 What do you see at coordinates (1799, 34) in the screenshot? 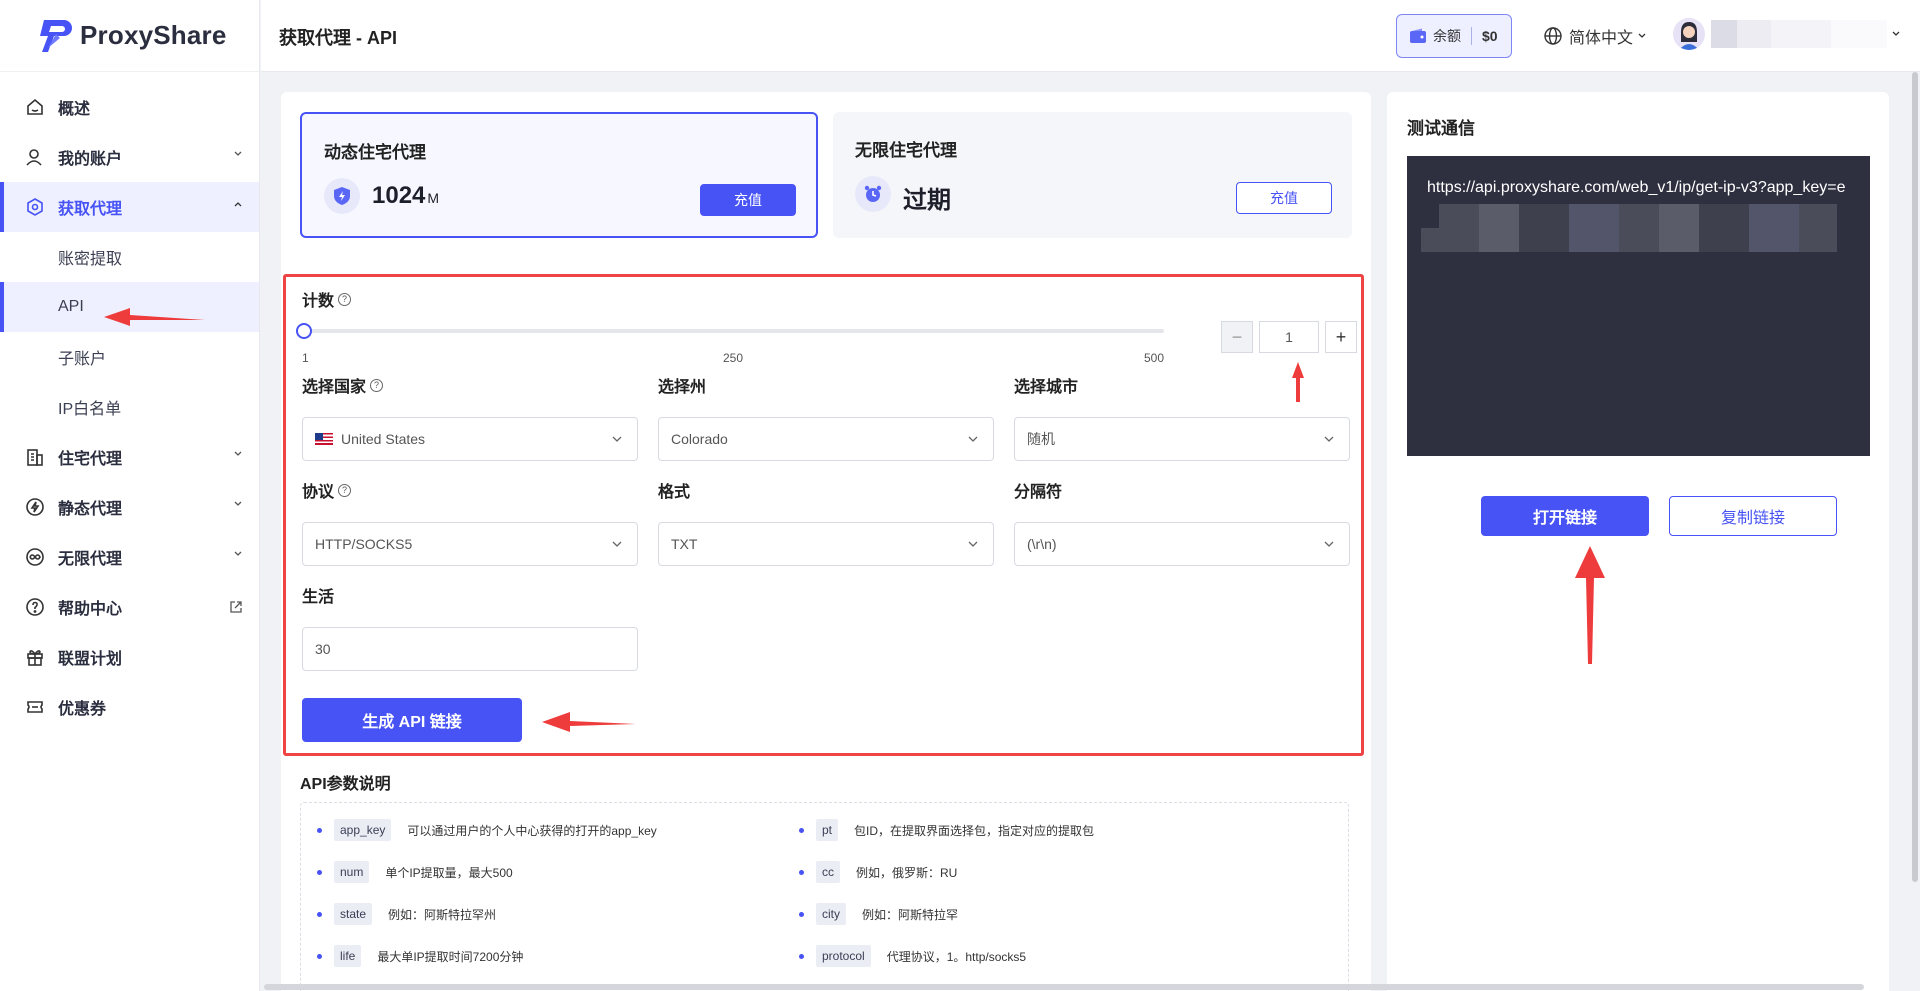
I see `user-name-redacted` at bounding box center [1799, 34].